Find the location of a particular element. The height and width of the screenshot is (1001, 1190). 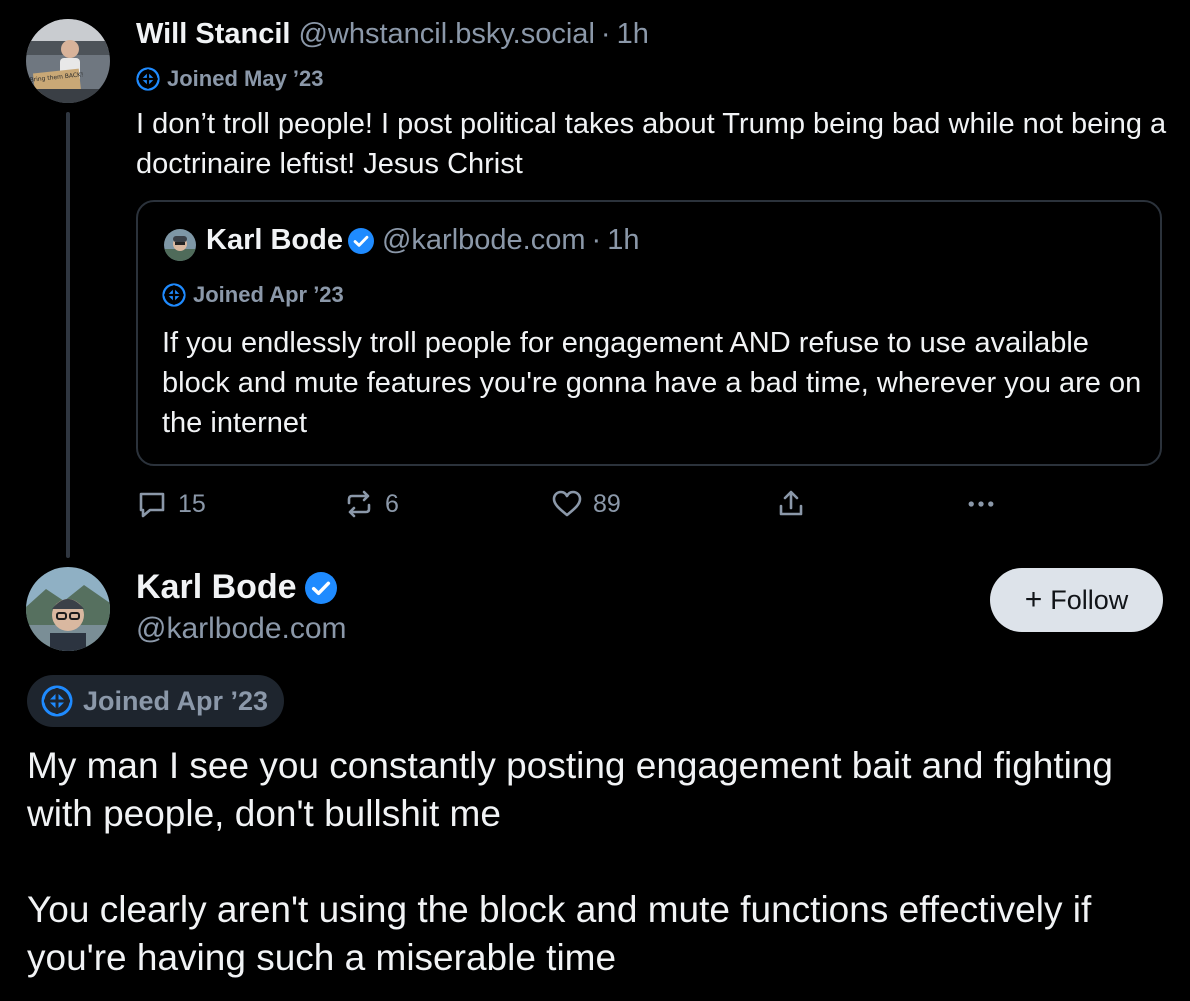

follow-button: + Follow is located at coordinates (1076, 600).